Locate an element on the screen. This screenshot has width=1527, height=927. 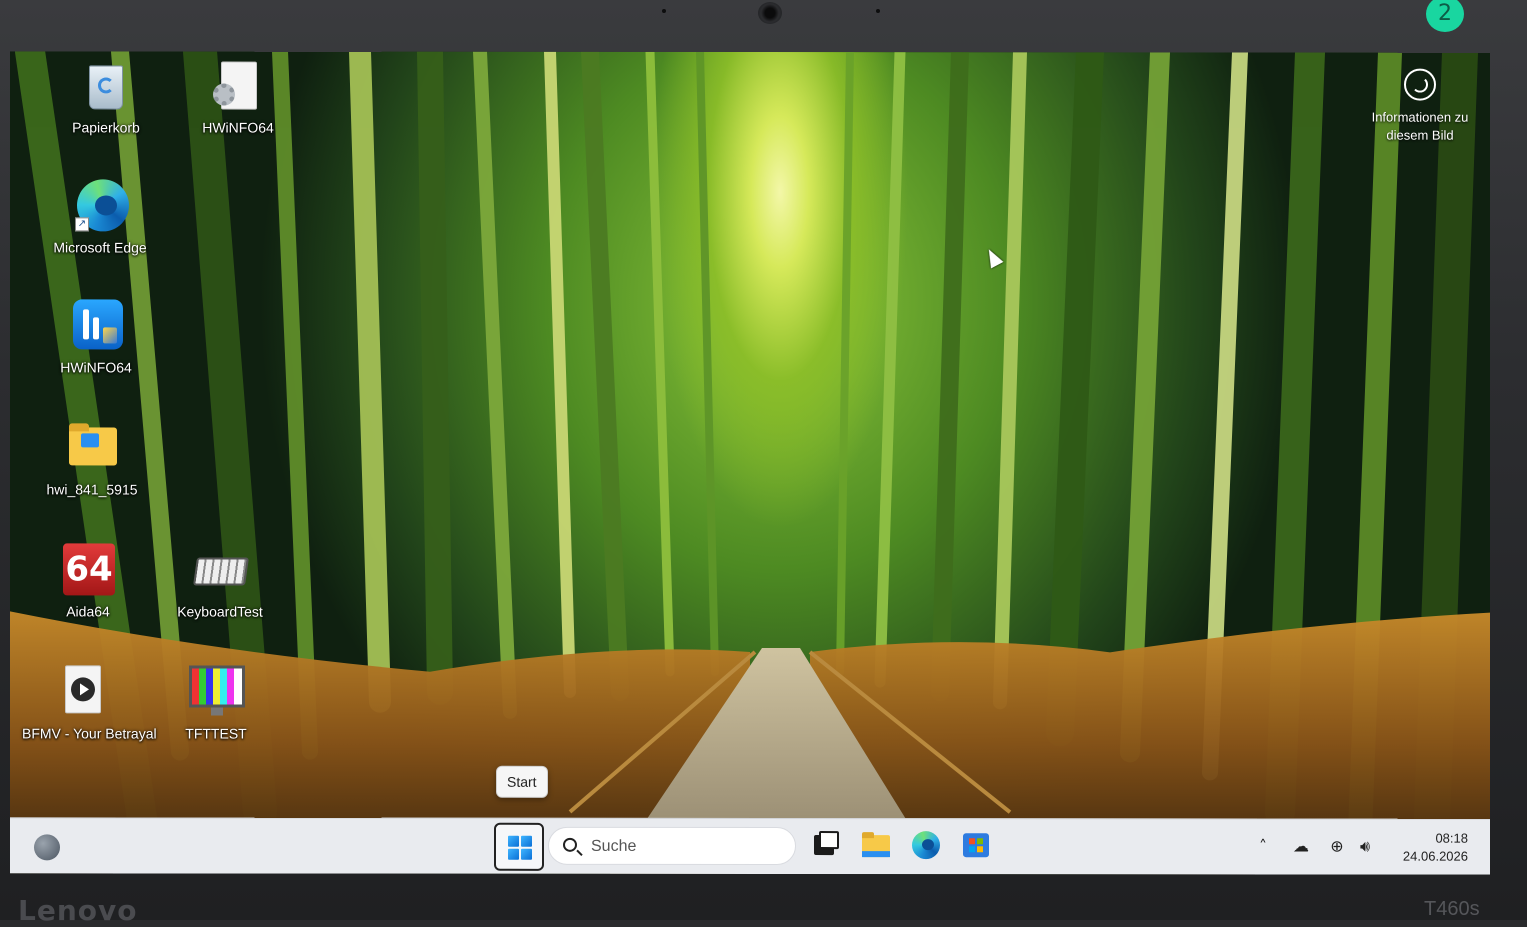
start-button is located at coordinates (519, 846).